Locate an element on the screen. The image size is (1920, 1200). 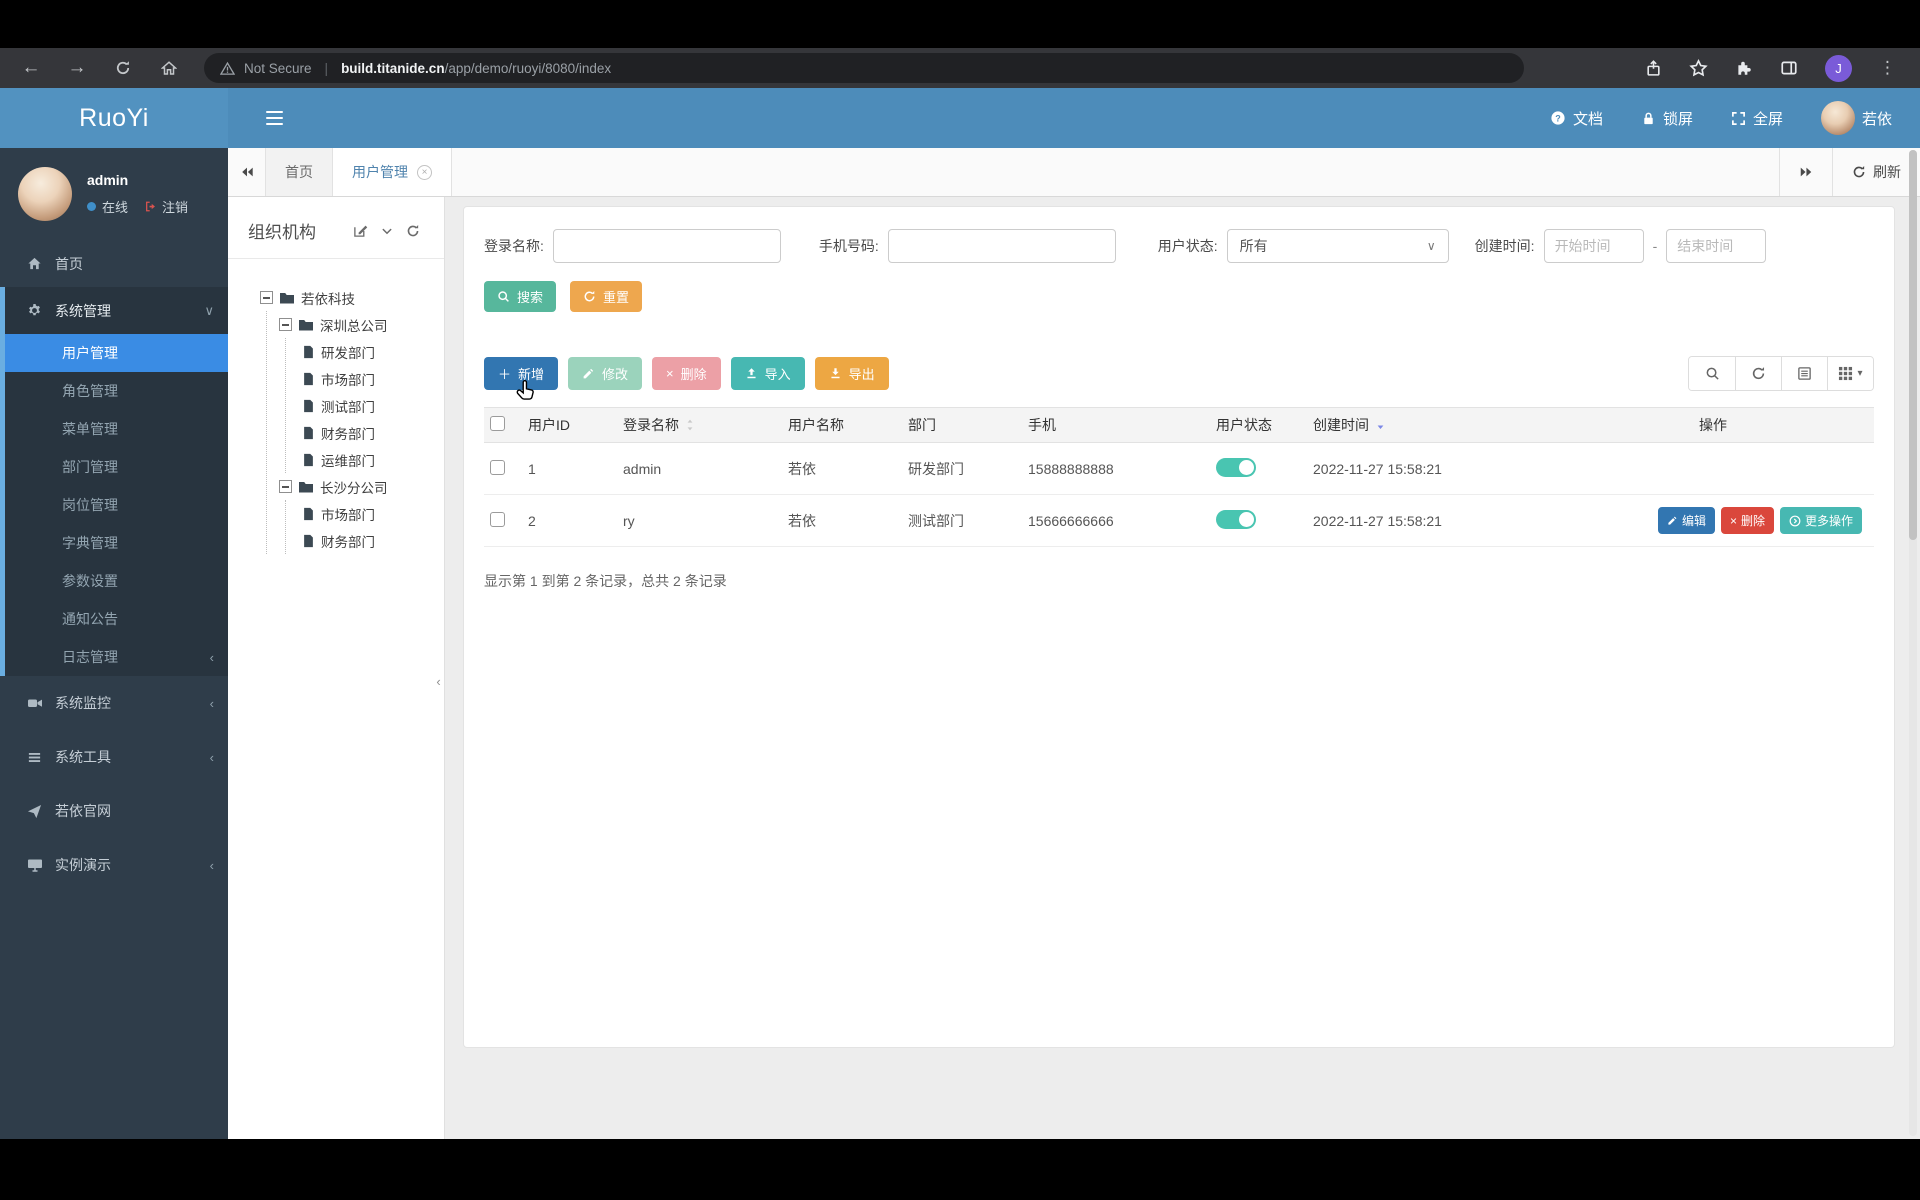
row-delete-button: × 删除 is located at coordinates (1747, 520).